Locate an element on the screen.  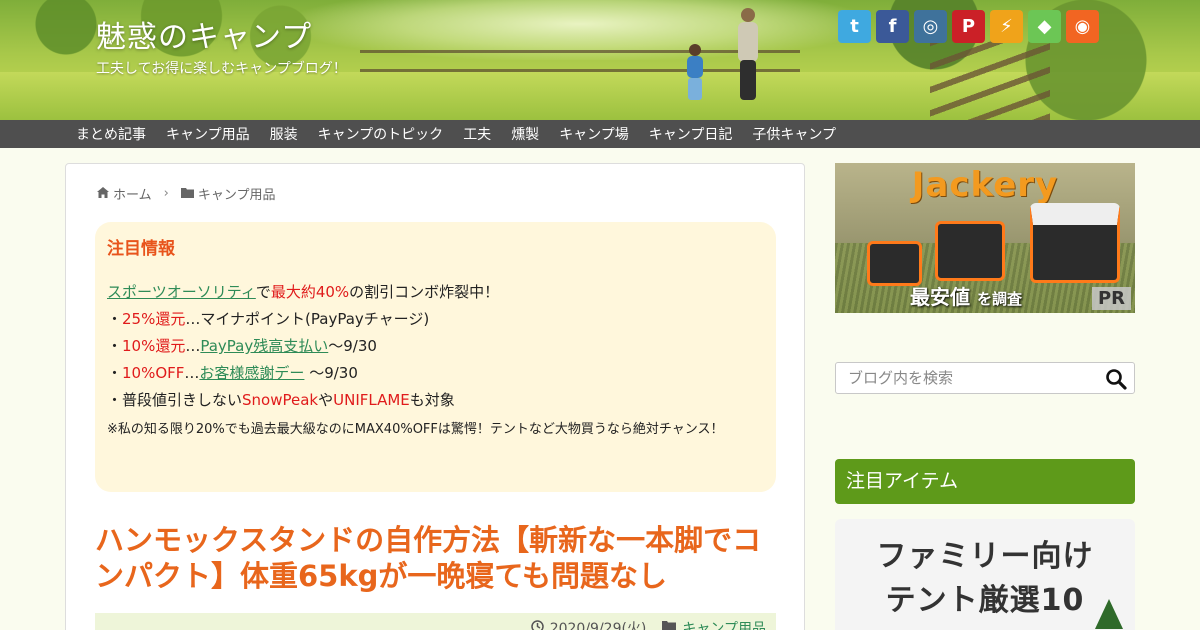
notice-text: …マイナポイント(PayPayチャージ) is located at coordinates (307, 319).